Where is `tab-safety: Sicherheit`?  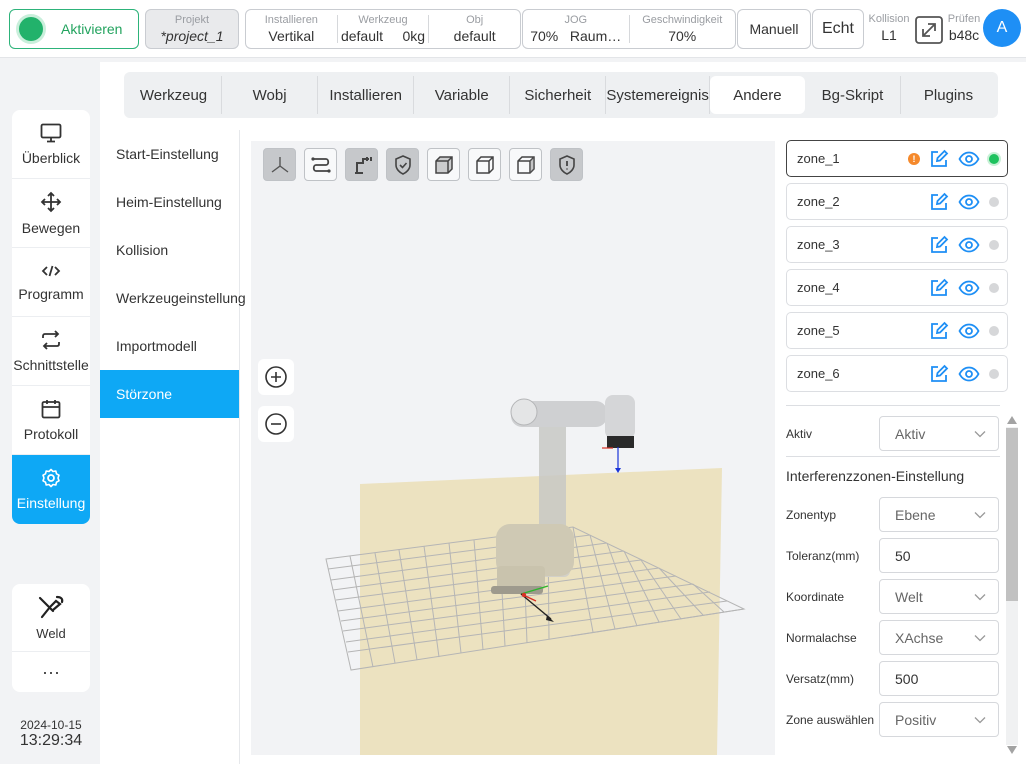
tab-safety: Sicherheit is located at coordinates (558, 95).